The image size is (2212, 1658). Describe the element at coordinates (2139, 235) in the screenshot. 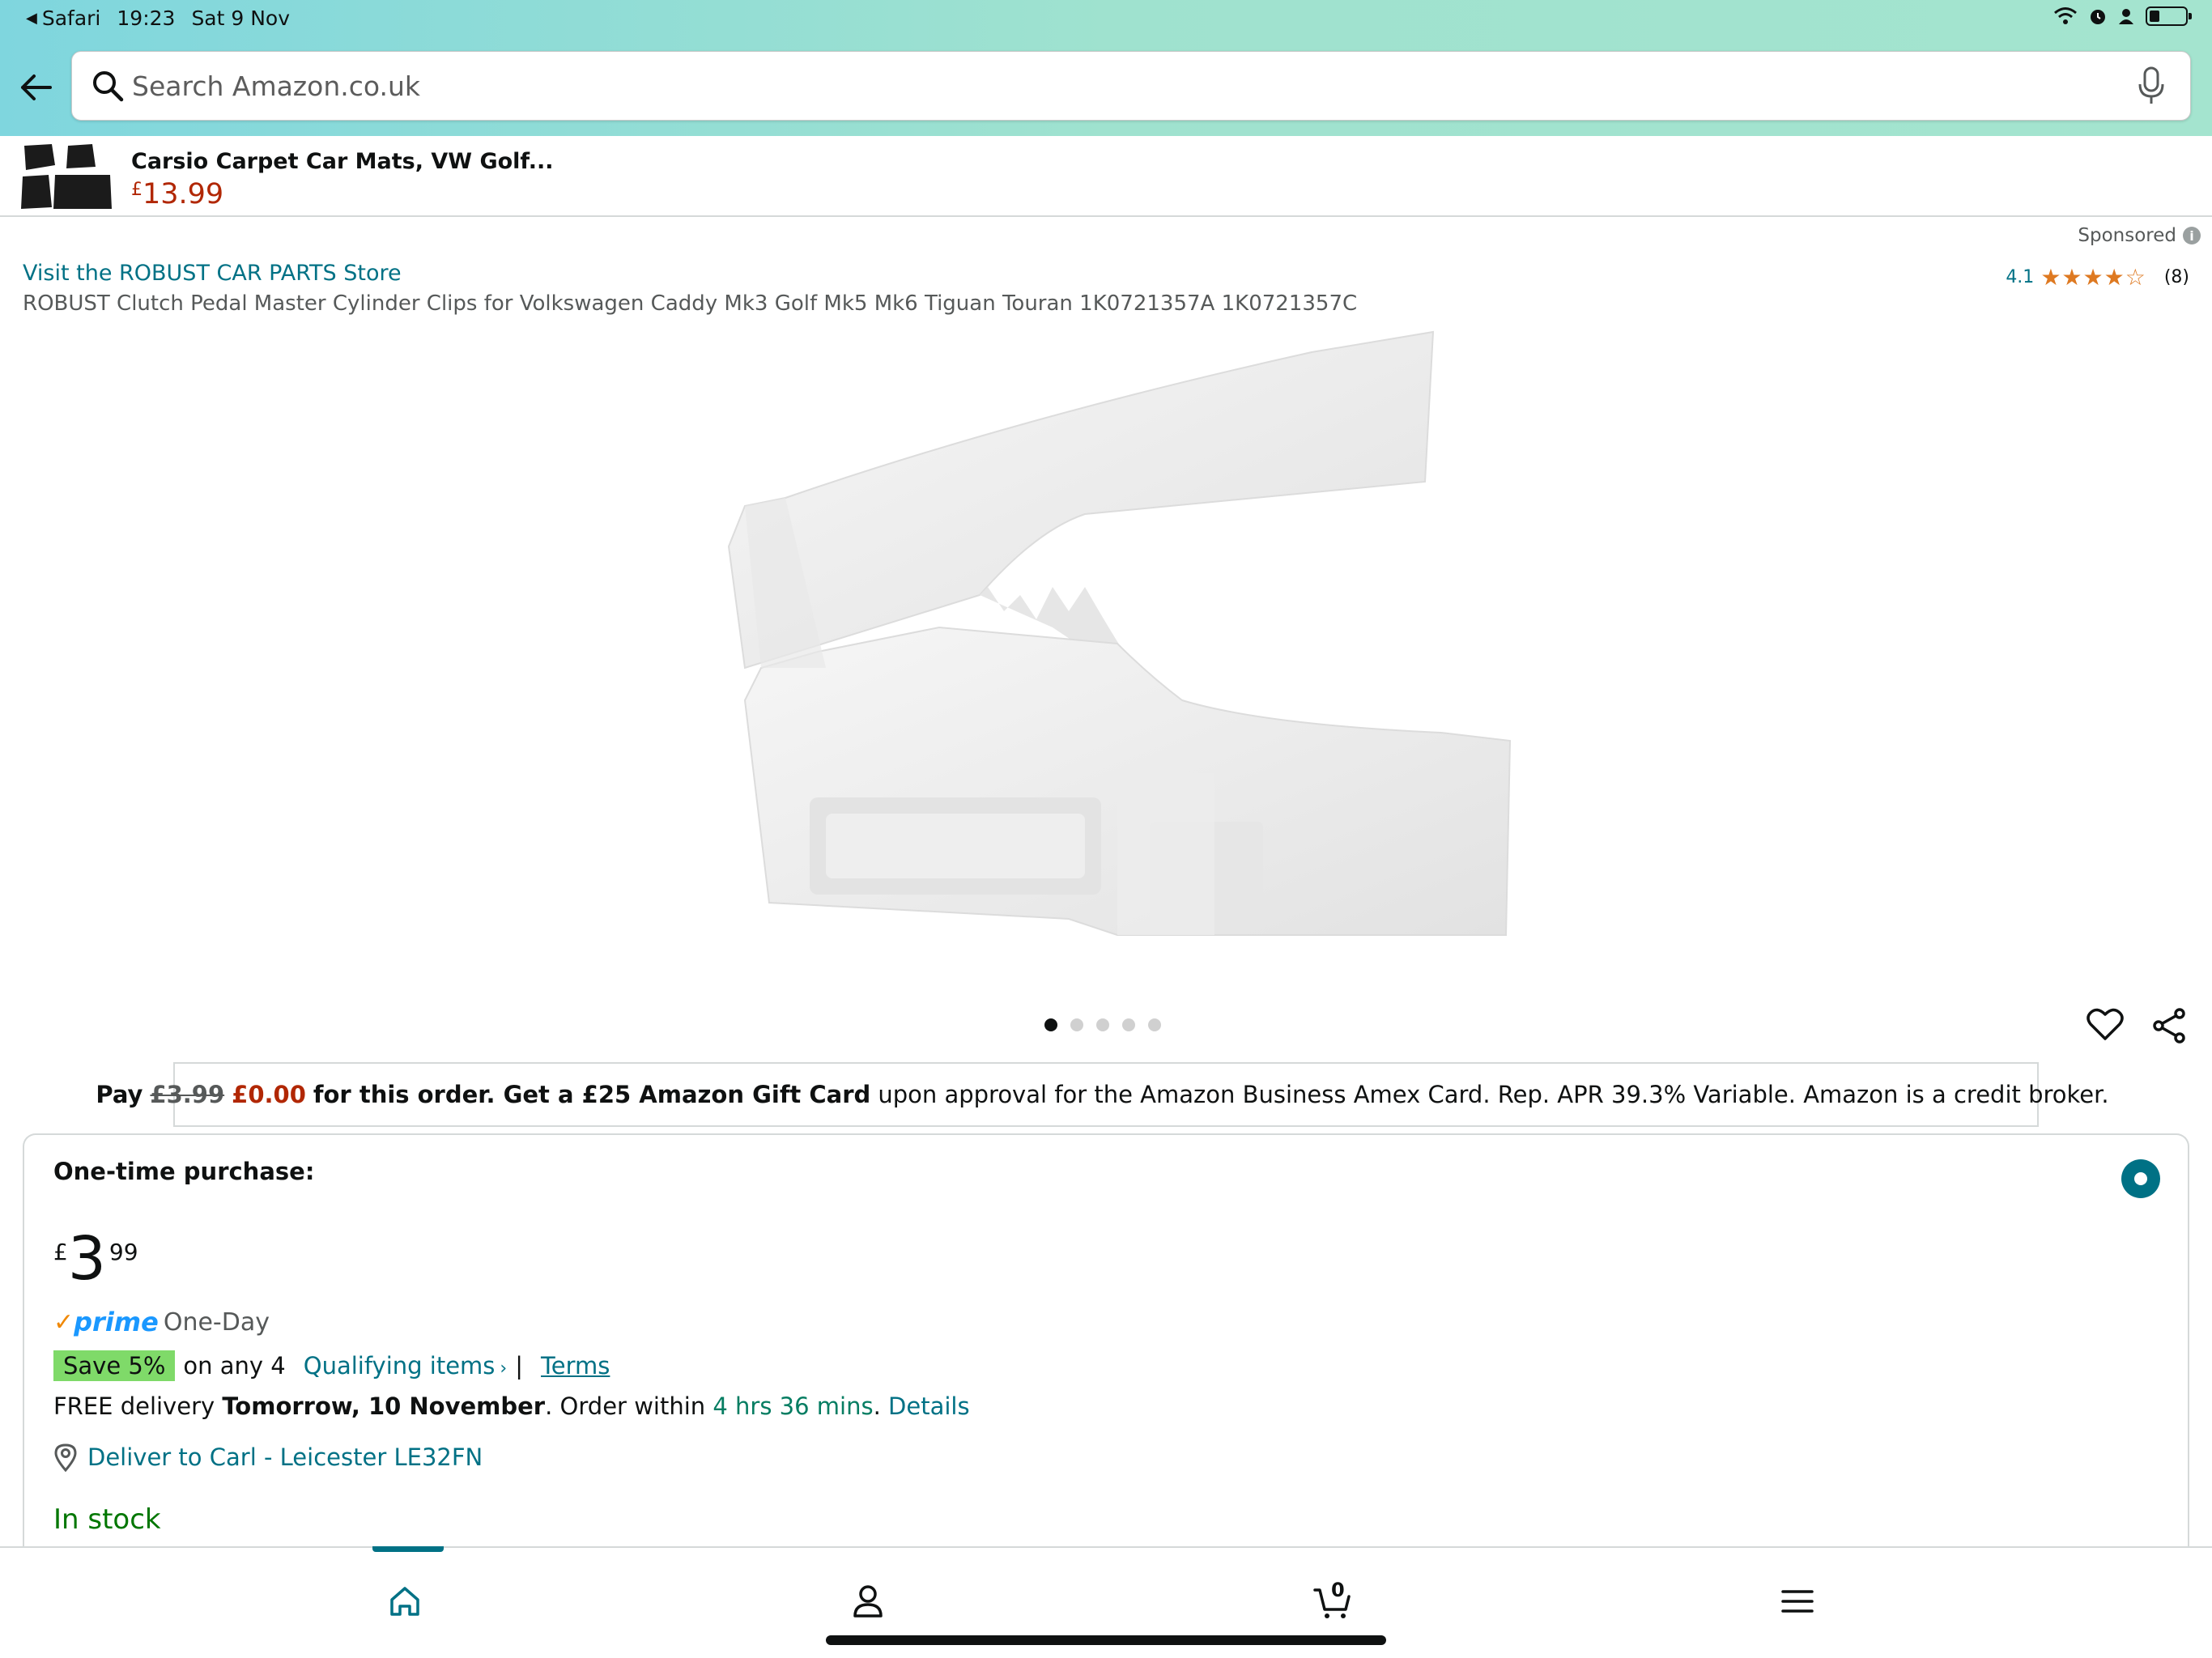

I see `sponsored-label: Sponsored i` at that location.